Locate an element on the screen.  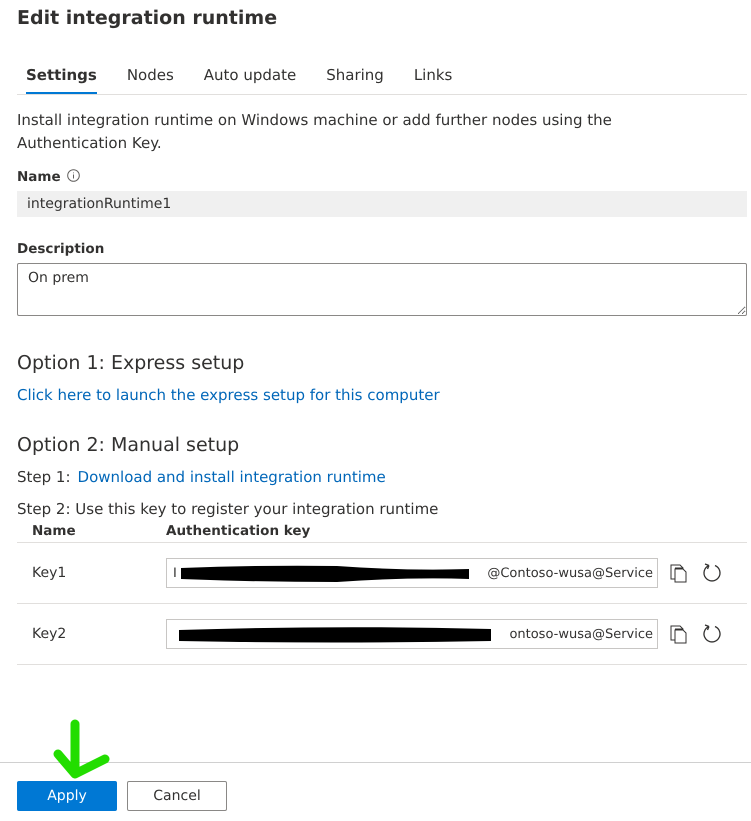
key-name: Key2 is located at coordinates (50, 634).